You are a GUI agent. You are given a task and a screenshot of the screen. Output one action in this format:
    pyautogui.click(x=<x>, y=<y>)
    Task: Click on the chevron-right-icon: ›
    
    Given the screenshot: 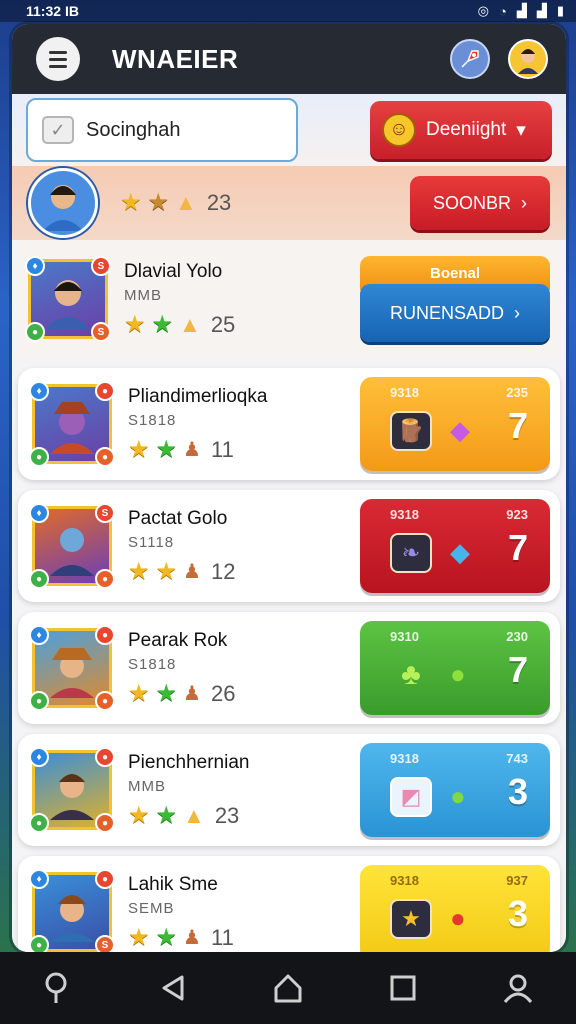 What is the action you would take?
    pyautogui.click(x=524, y=202)
    